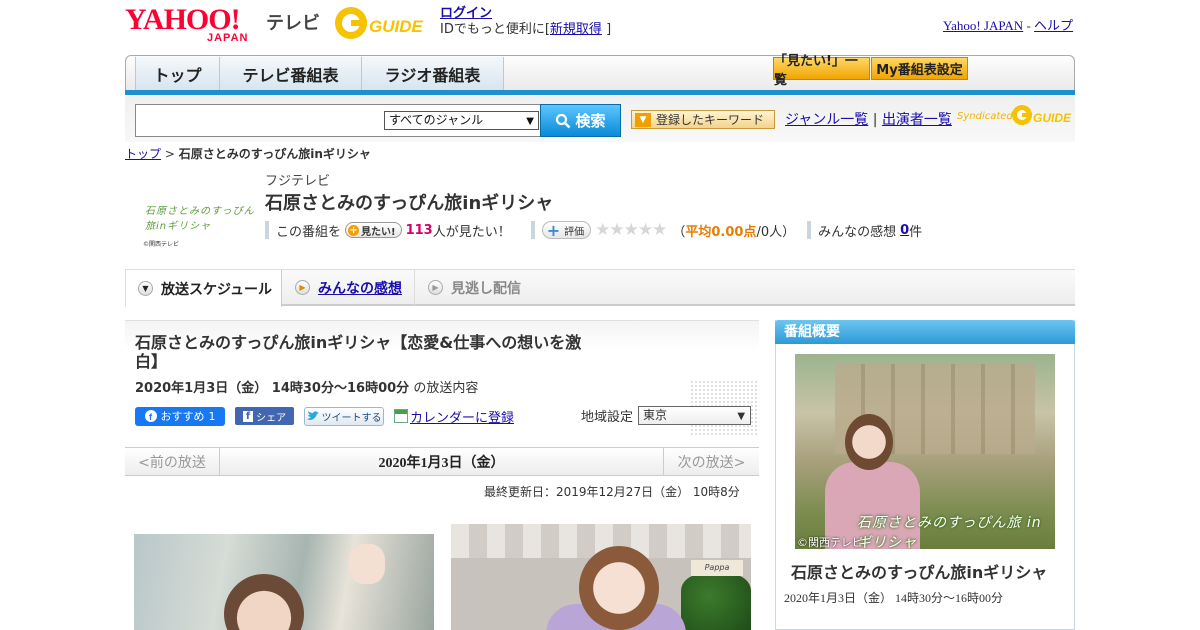 Image resolution: width=1200 pixels, height=630 pixels. Describe the element at coordinates (183, 19) in the screenshot. I see `yahoo-logo-text: YAHOO!` at that location.